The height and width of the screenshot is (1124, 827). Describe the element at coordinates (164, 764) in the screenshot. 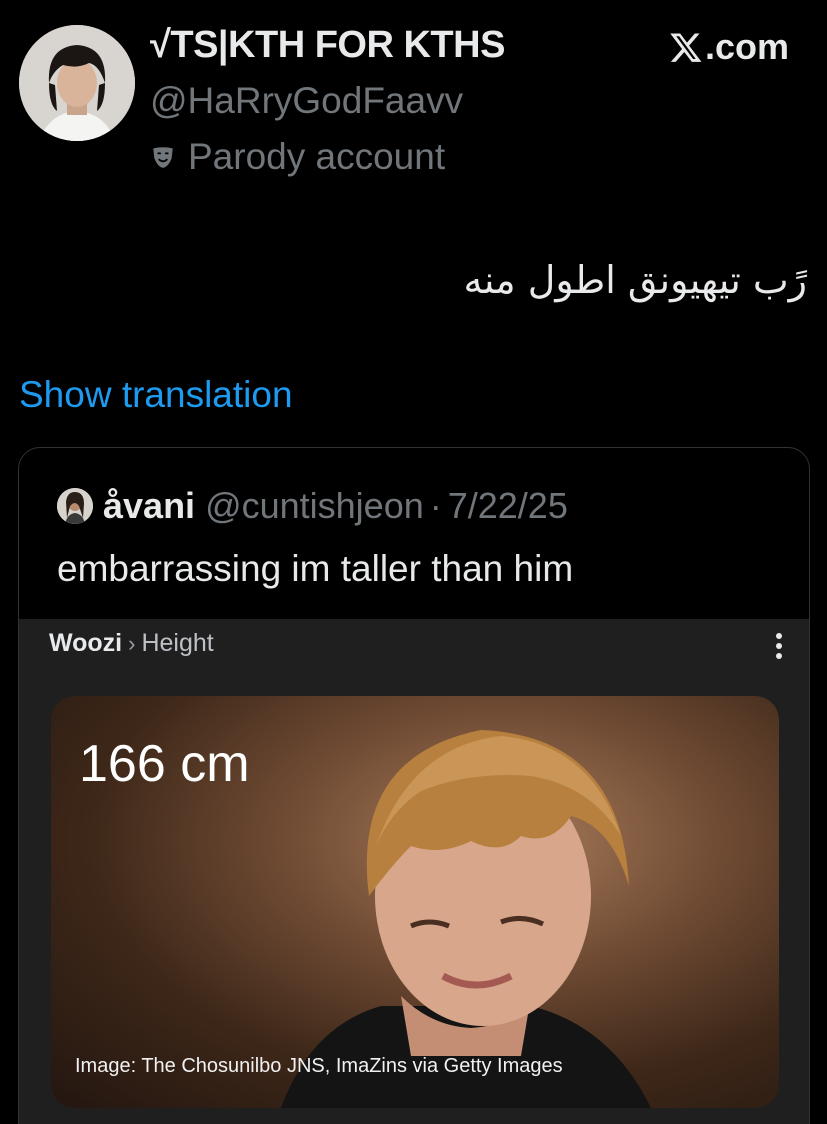

I see `height-value: 166 cm` at that location.